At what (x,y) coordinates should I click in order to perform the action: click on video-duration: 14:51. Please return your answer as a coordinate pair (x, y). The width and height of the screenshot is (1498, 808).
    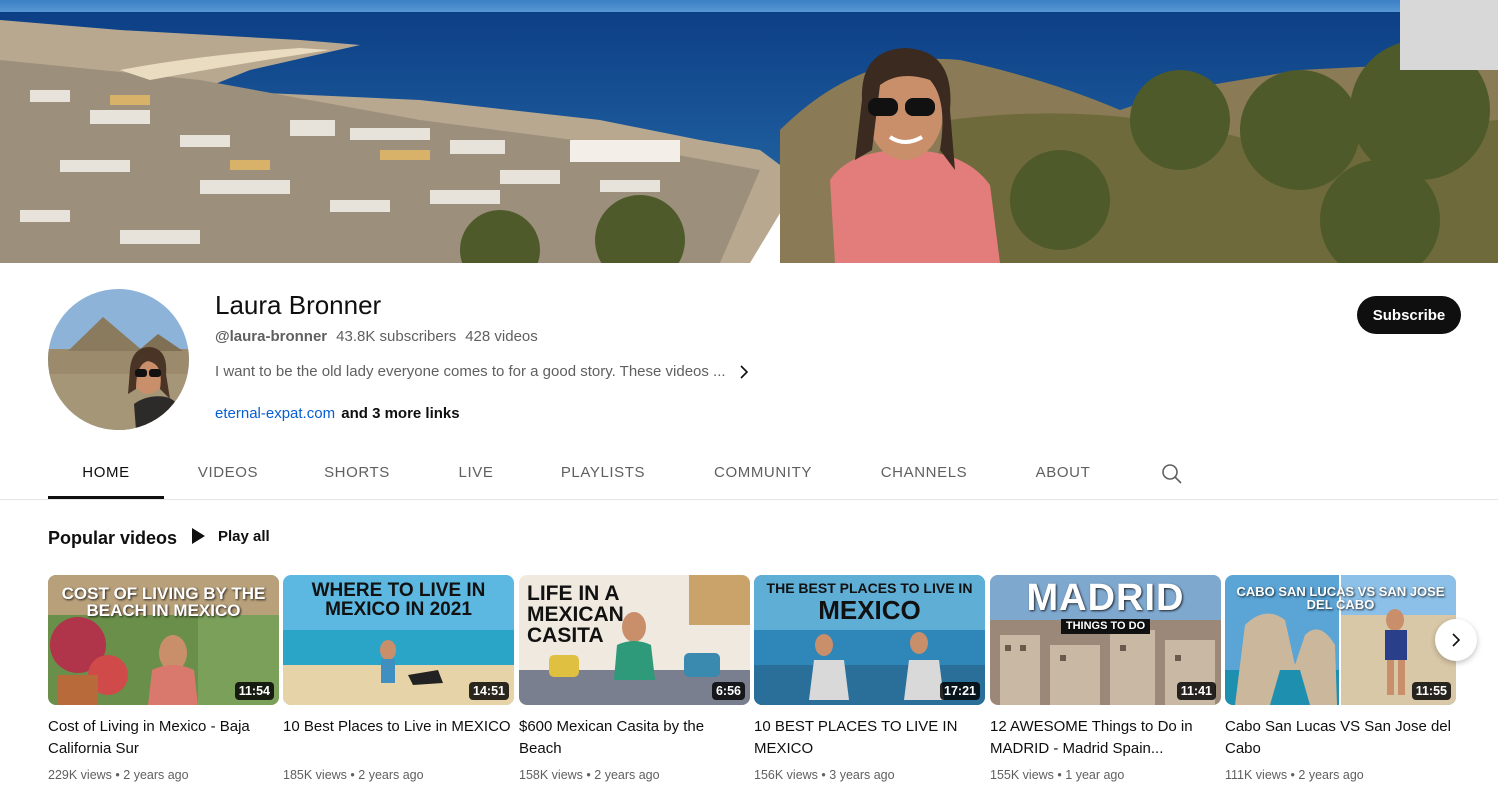
    Looking at the image, I should click on (489, 691).